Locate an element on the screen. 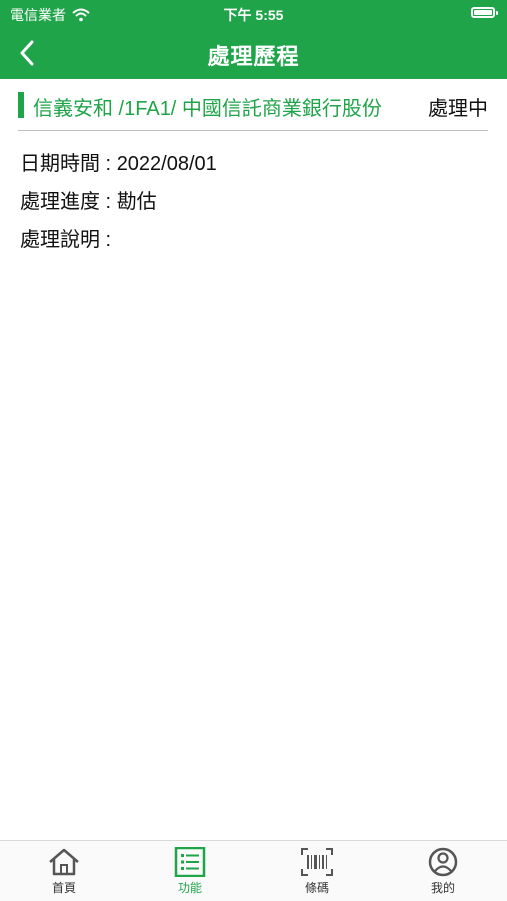 The height and width of the screenshot is (901, 507). tab-home-label: 首頁 is located at coordinates (63, 888).